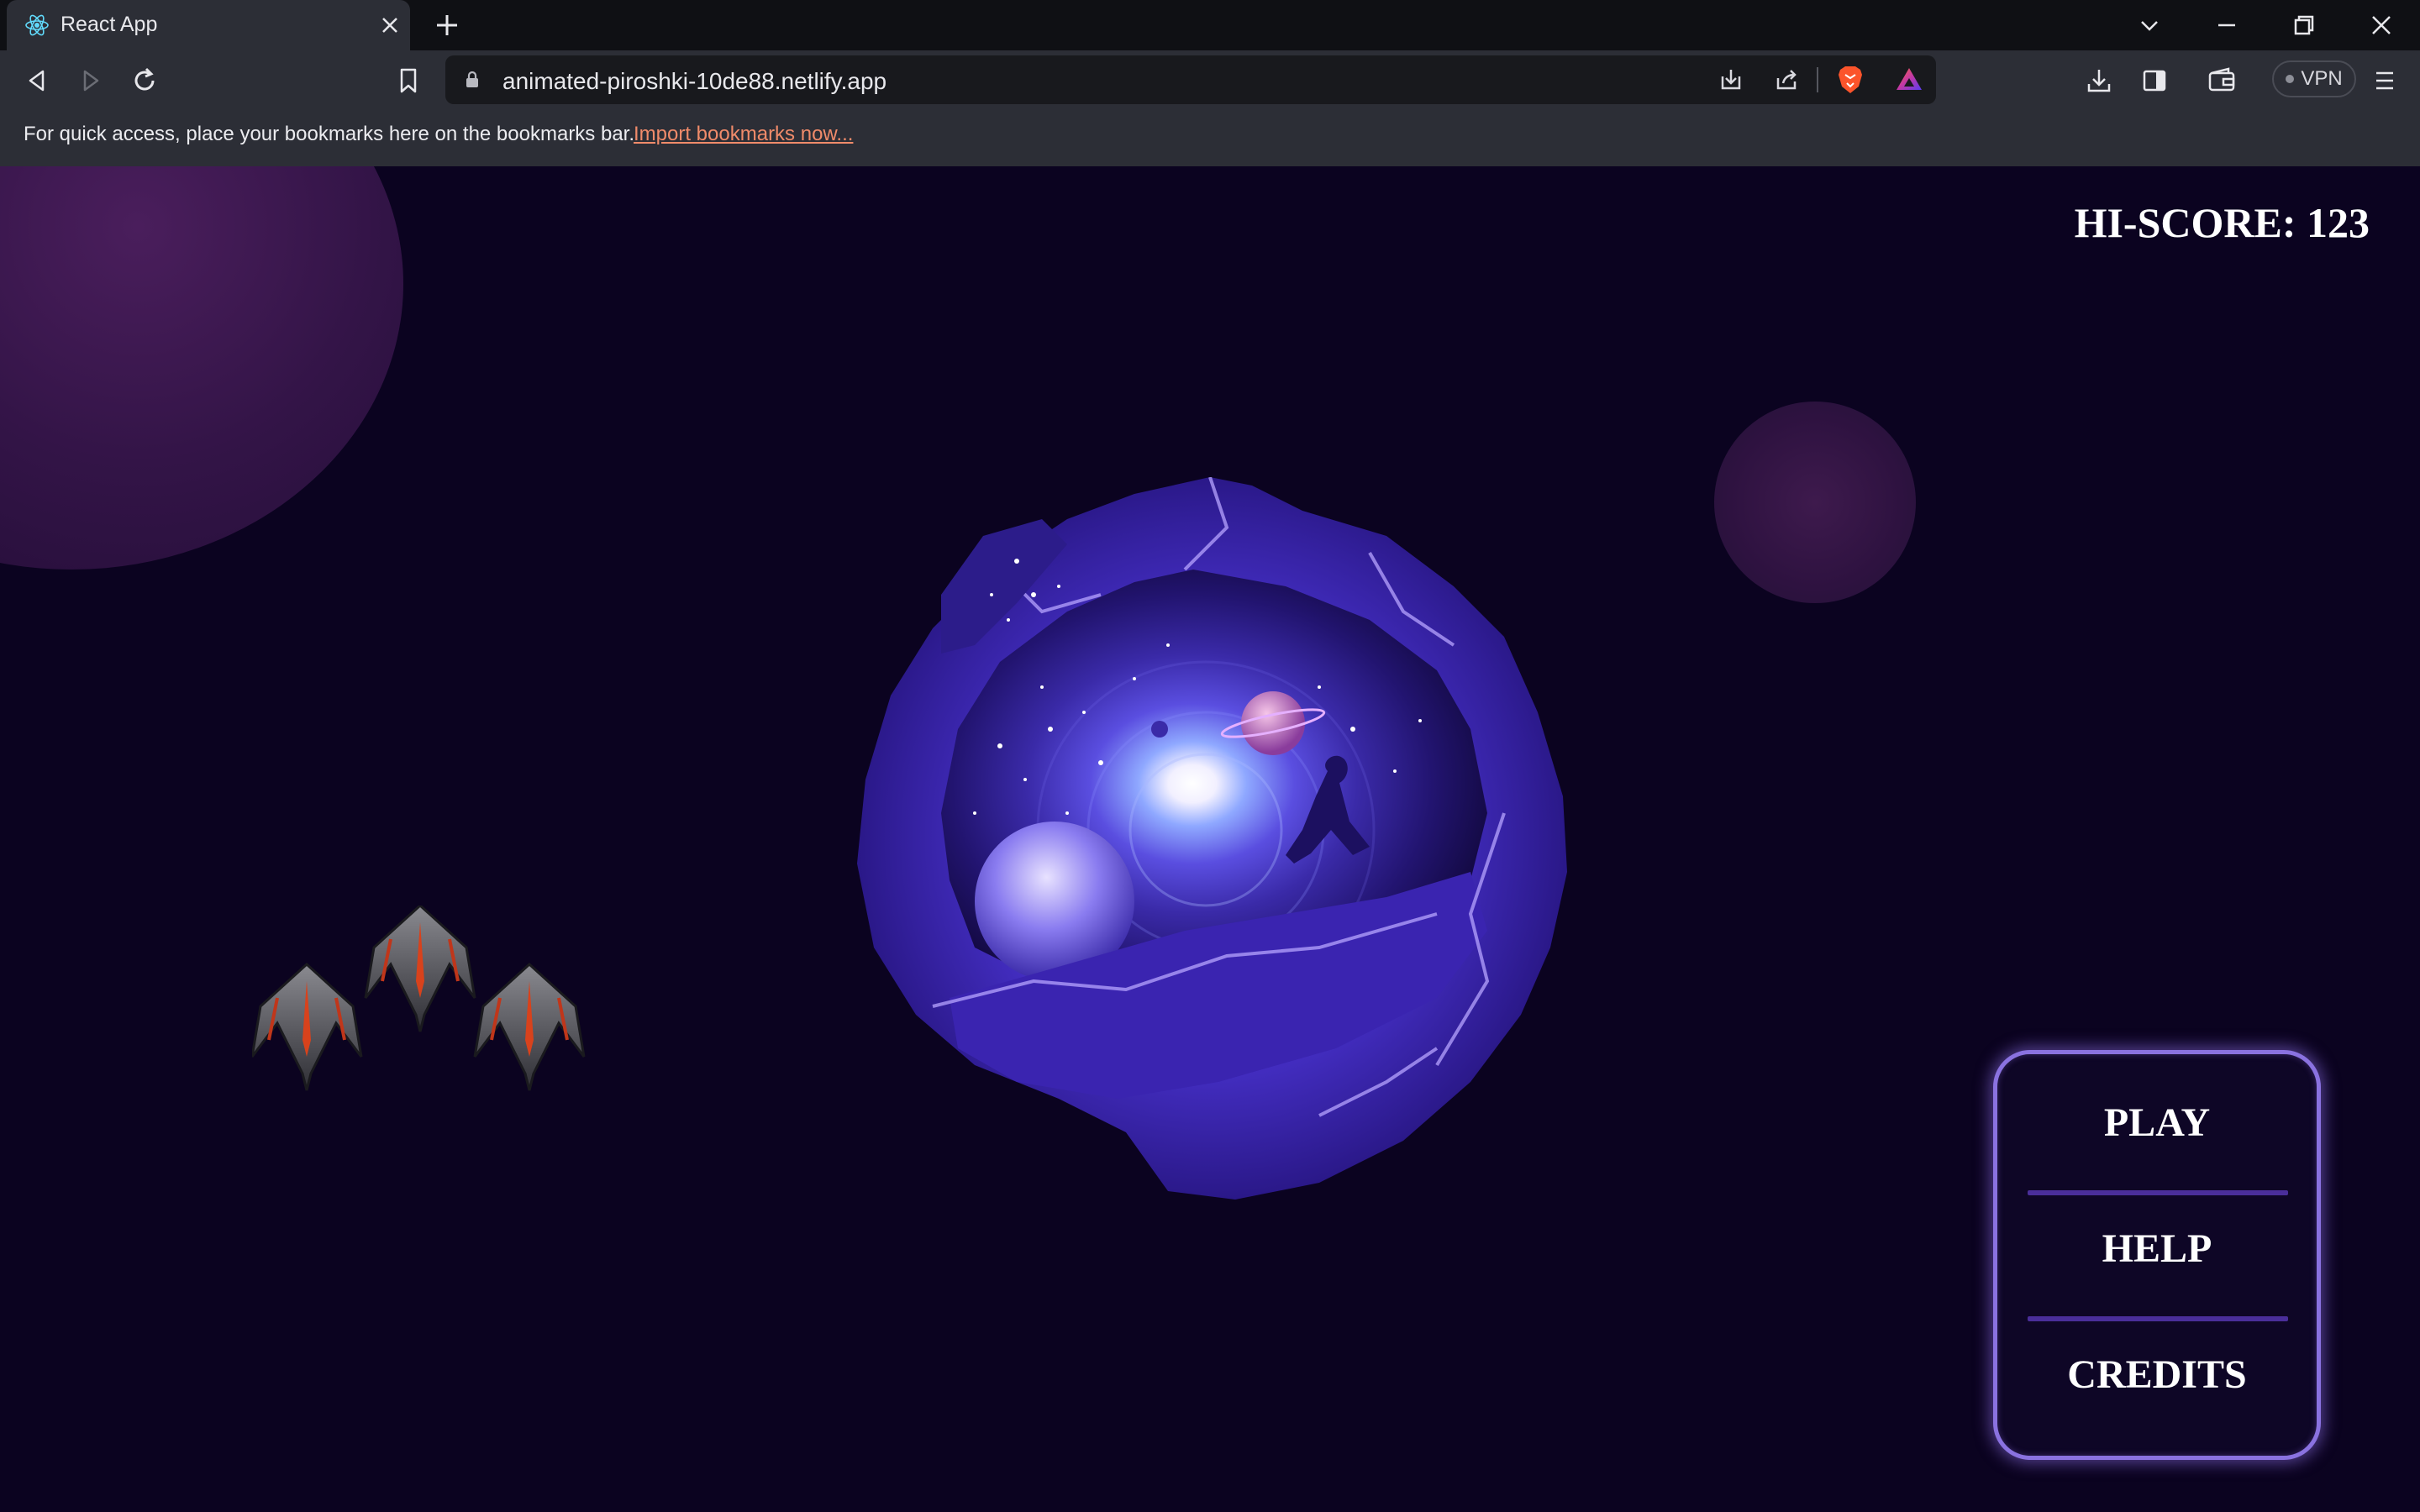 The image size is (2420, 1512). What do you see at coordinates (390, 25) in the screenshot?
I see `tab-close-icon` at bounding box center [390, 25].